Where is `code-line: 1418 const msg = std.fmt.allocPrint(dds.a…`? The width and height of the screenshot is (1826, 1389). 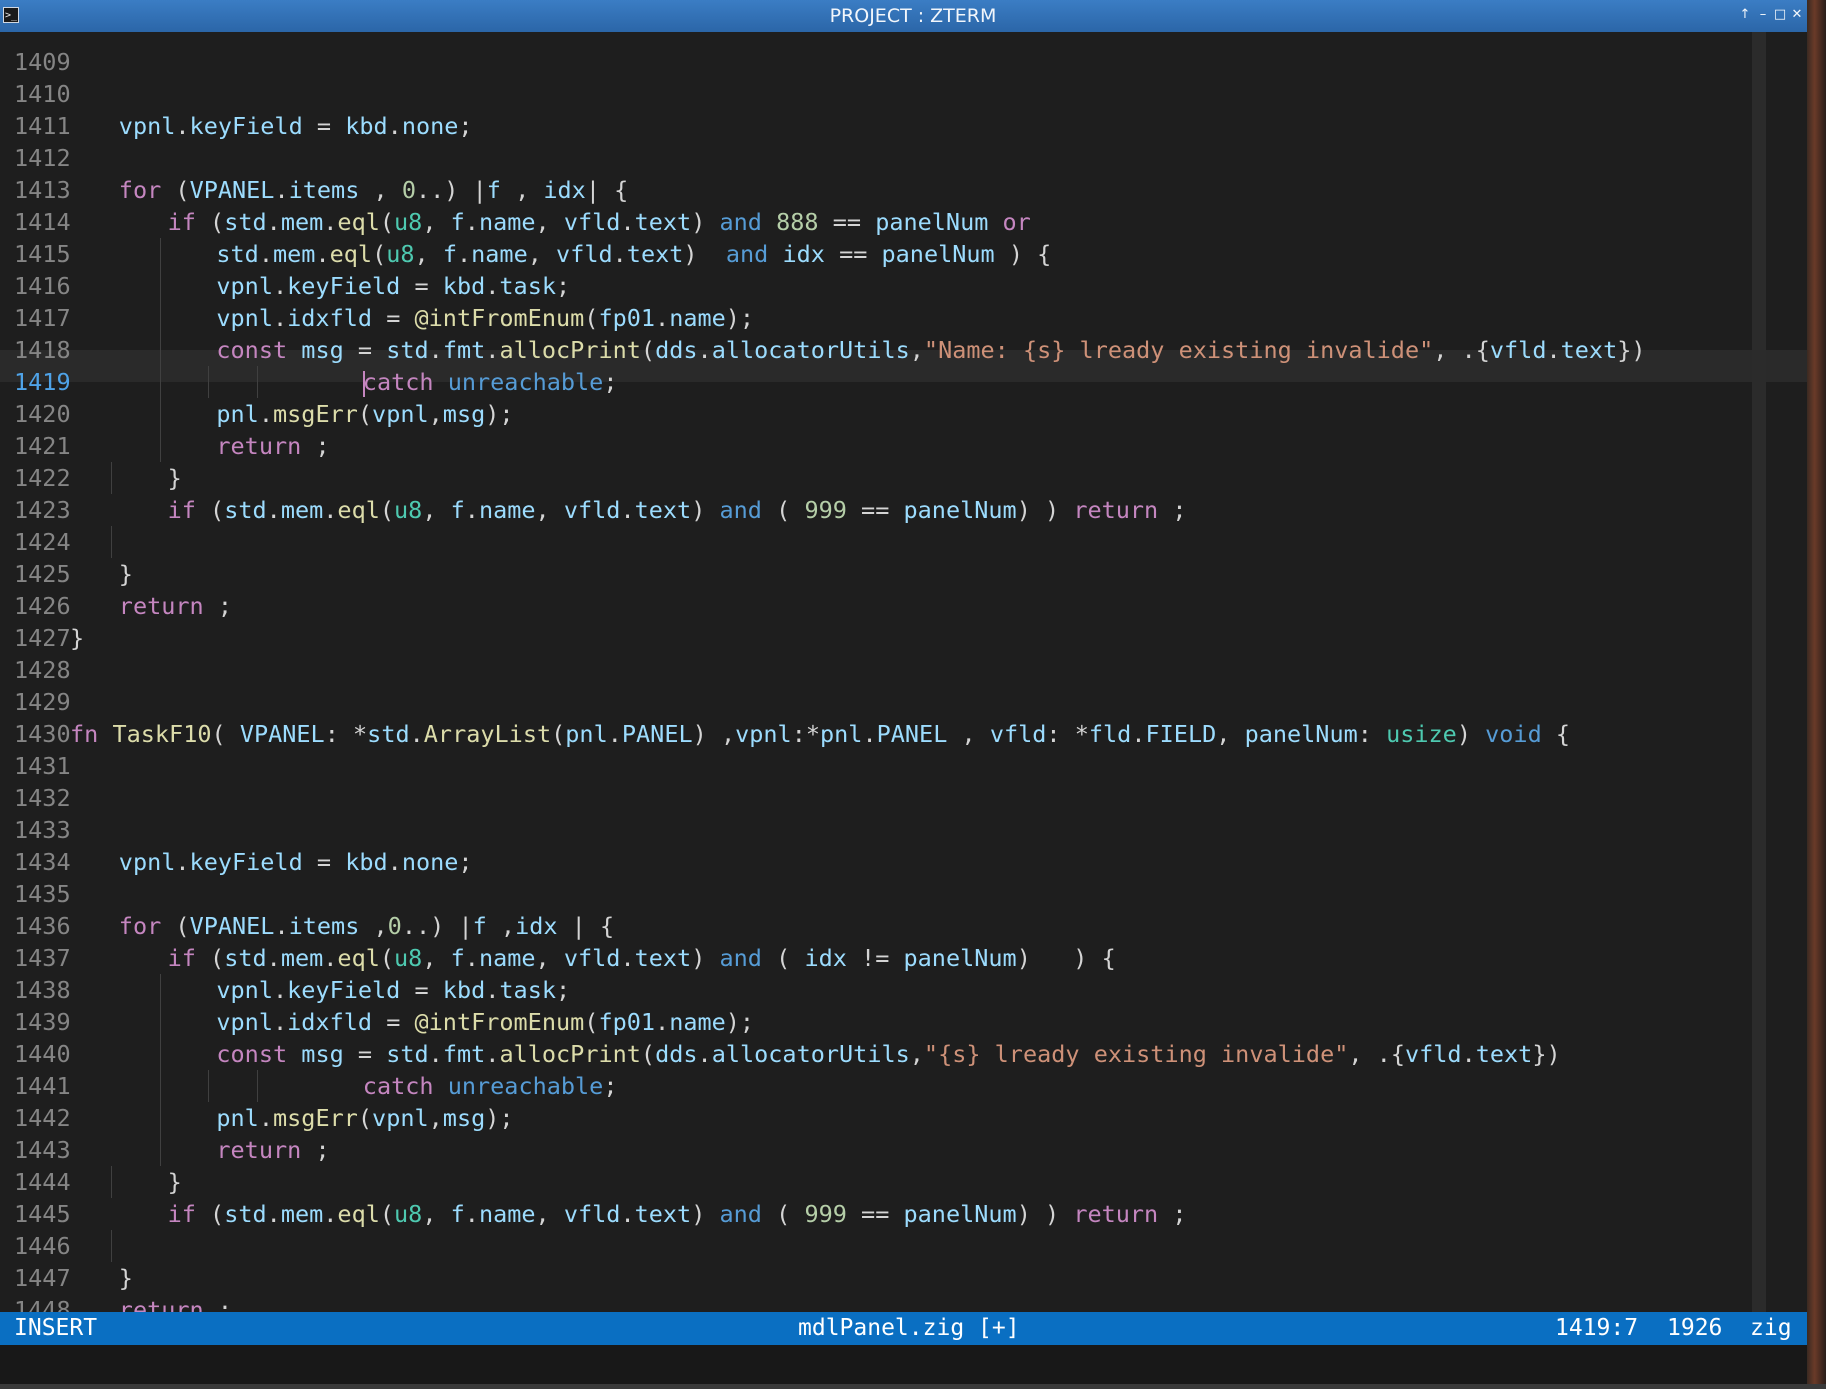 code-line: 1418 const msg = std.fmt.allocPrint(dds.a… is located at coordinates (823, 350).